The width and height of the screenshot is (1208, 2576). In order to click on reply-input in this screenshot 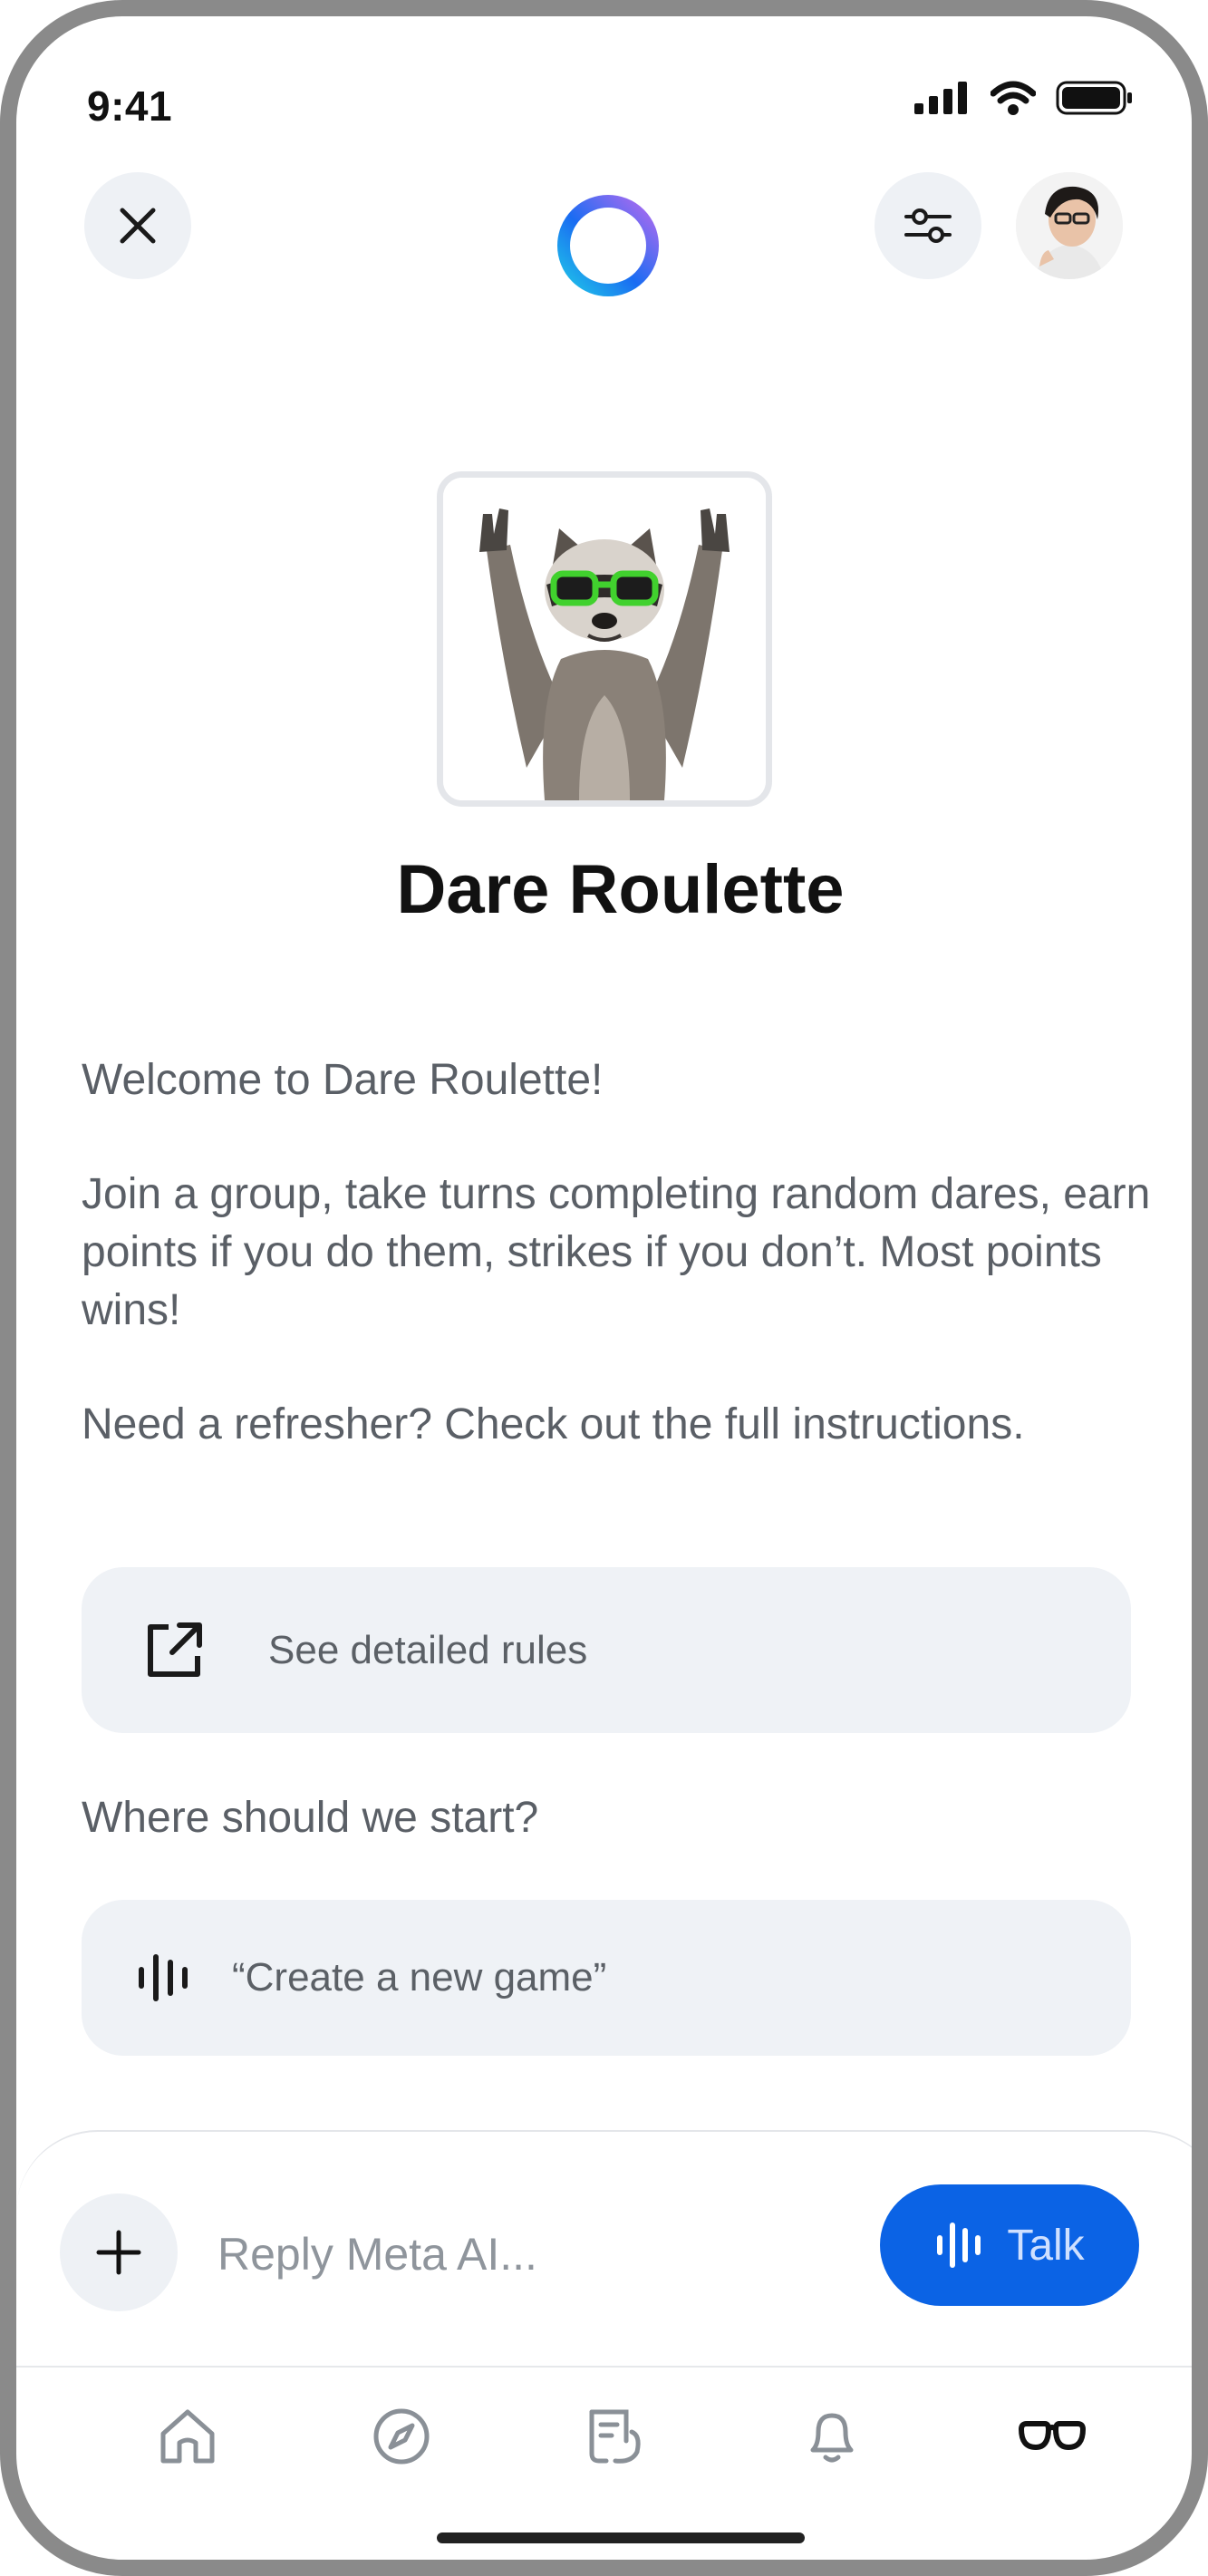, I will do `click(535, 2254)`.